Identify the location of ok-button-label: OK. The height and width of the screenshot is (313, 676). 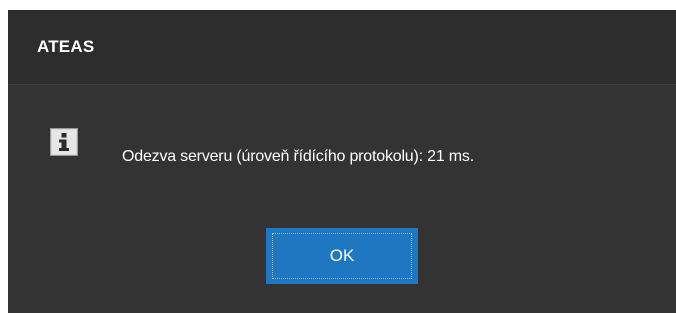
(342, 255).